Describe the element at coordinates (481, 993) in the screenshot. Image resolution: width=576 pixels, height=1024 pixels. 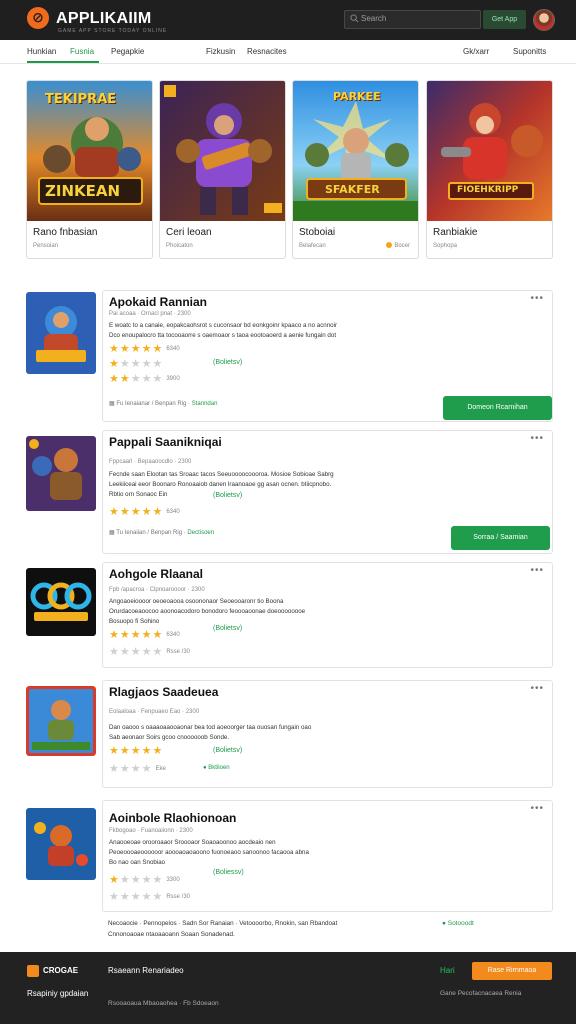
I see `footer-note: Gane Pecofacnacaea Renia` at that location.